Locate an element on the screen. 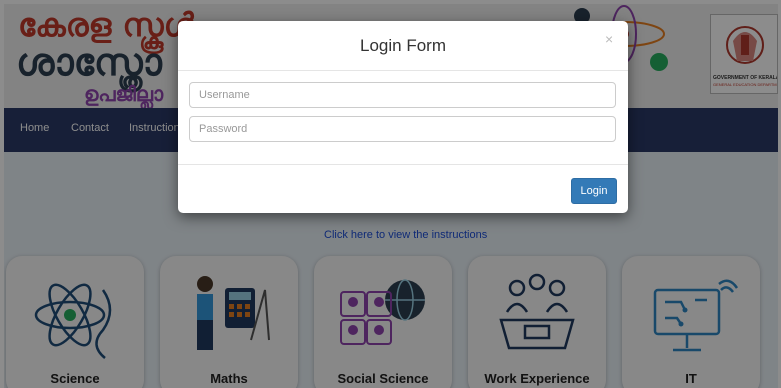 The width and height of the screenshot is (781, 388). modal-header: Login Form × is located at coordinates (403, 46).